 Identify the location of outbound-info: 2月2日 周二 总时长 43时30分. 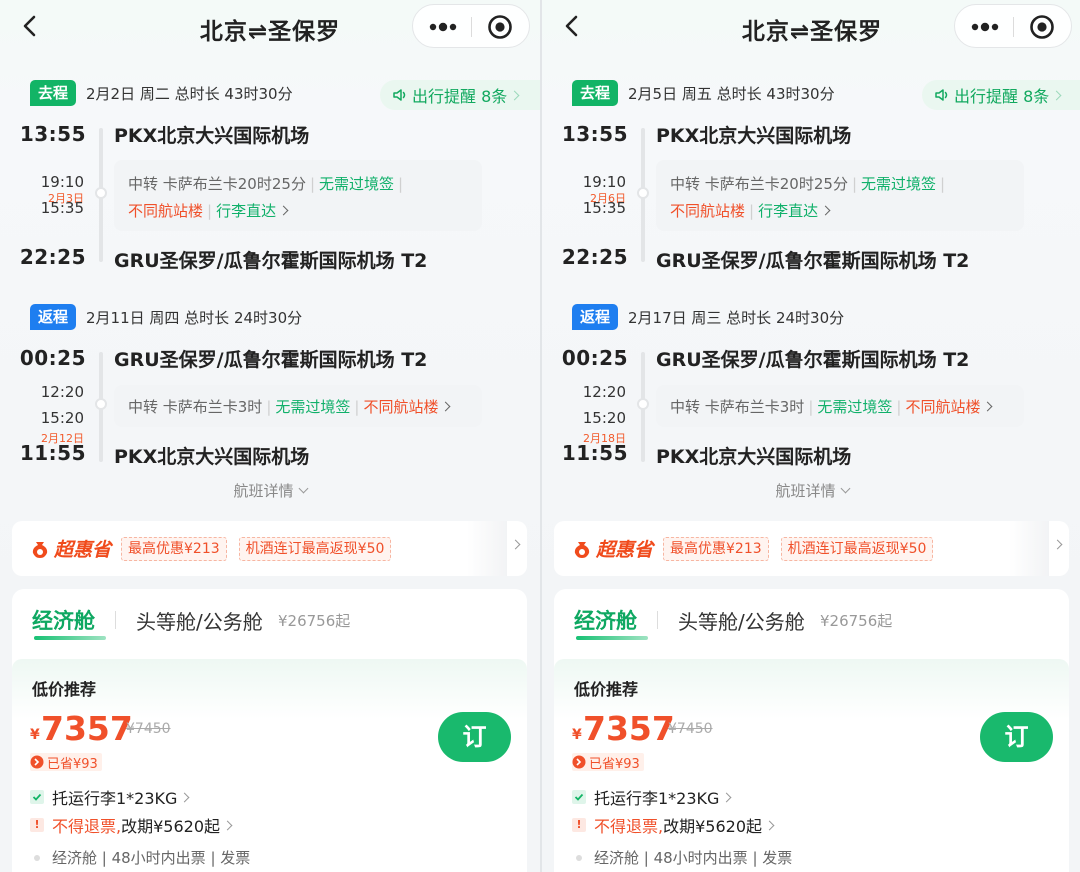
(189, 93).